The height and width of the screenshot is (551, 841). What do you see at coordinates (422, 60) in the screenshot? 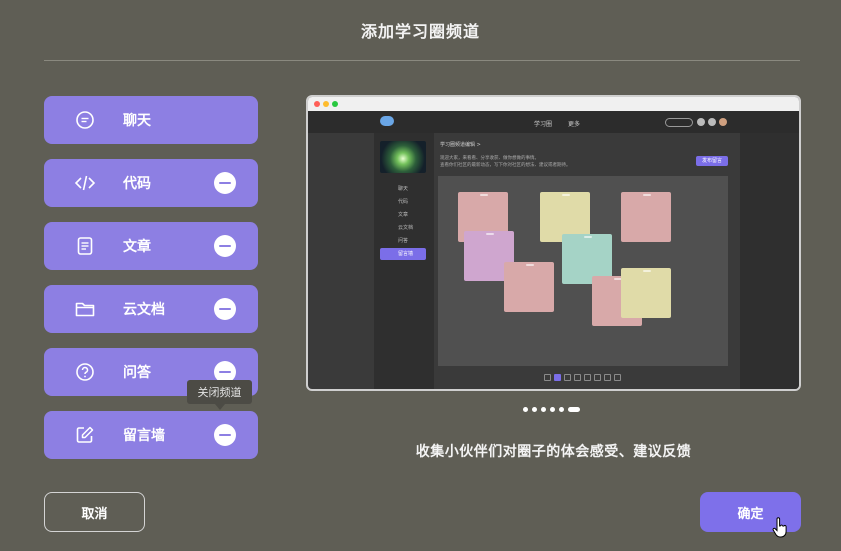
I see `divider` at bounding box center [422, 60].